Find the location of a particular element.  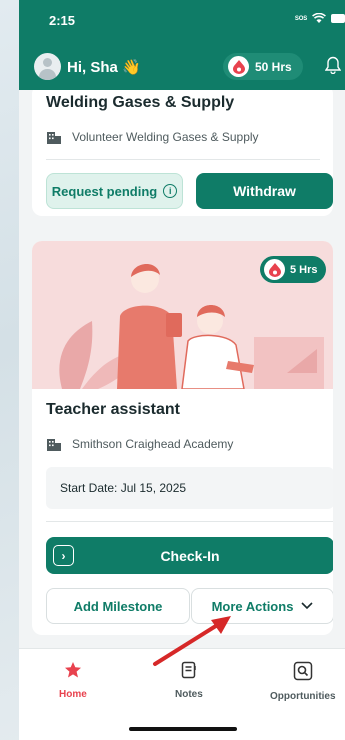

chevron-right-icon: › is located at coordinates (63, 555).